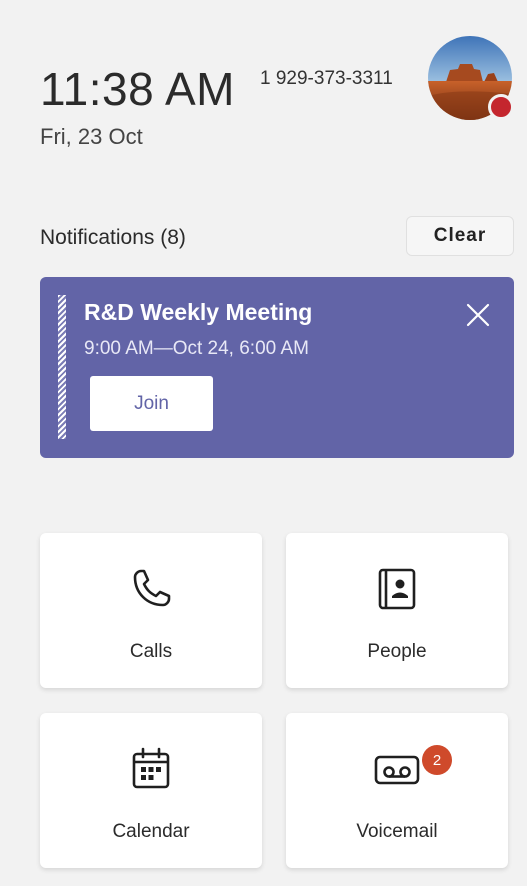  I want to click on voicemail-badge: 2, so click(437, 760).